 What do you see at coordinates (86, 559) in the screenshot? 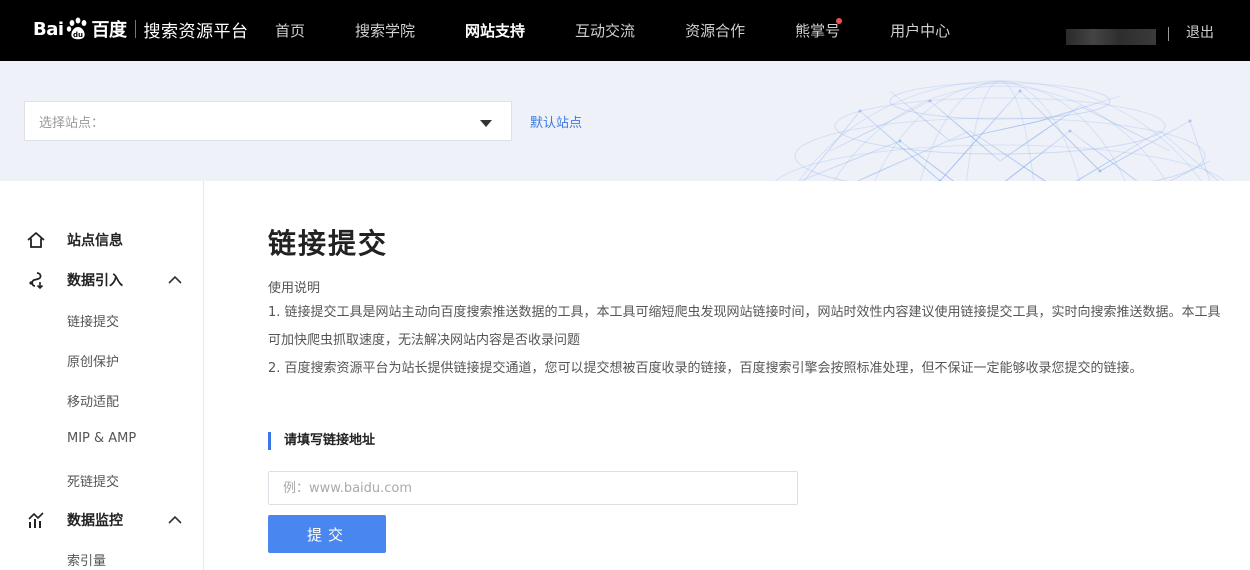
I see `sidebar-subitem-index-volume: 索引量` at bounding box center [86, 559].